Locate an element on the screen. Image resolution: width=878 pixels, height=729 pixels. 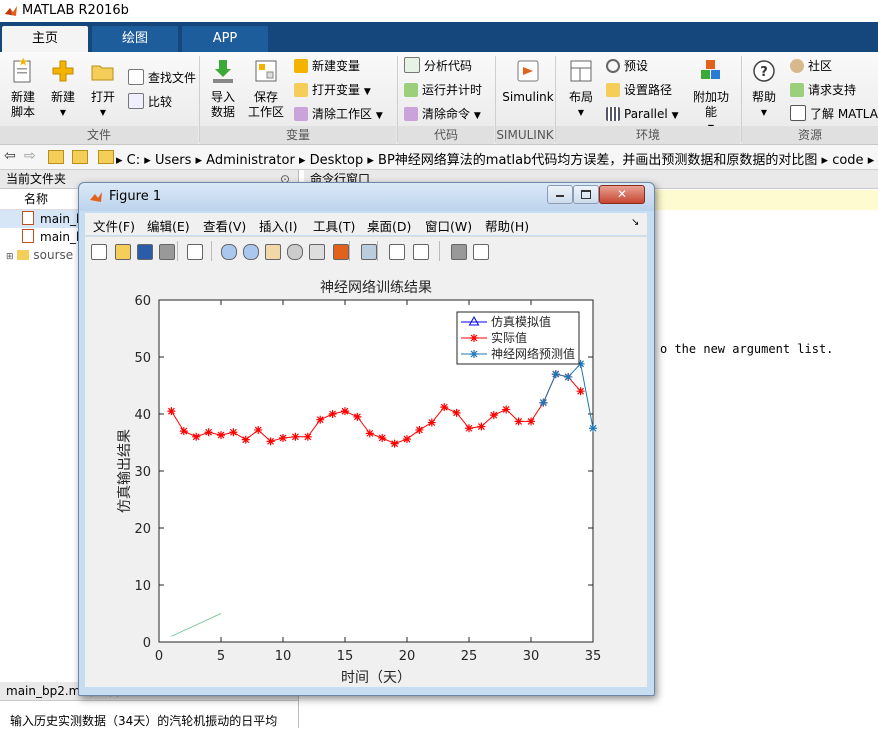
new-script-label-2: 脚本 is located at coordinates (22, 112).